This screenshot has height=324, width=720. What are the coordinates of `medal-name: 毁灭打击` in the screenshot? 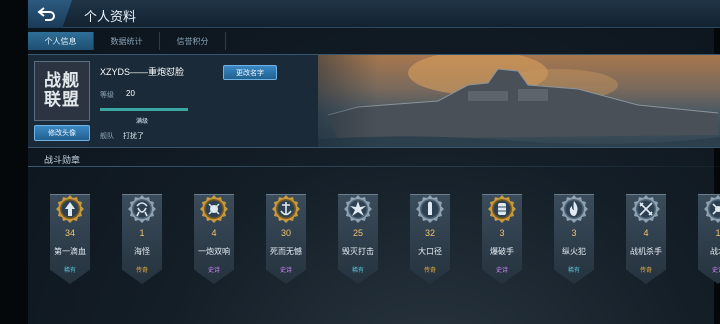 It's located at (358, 251).